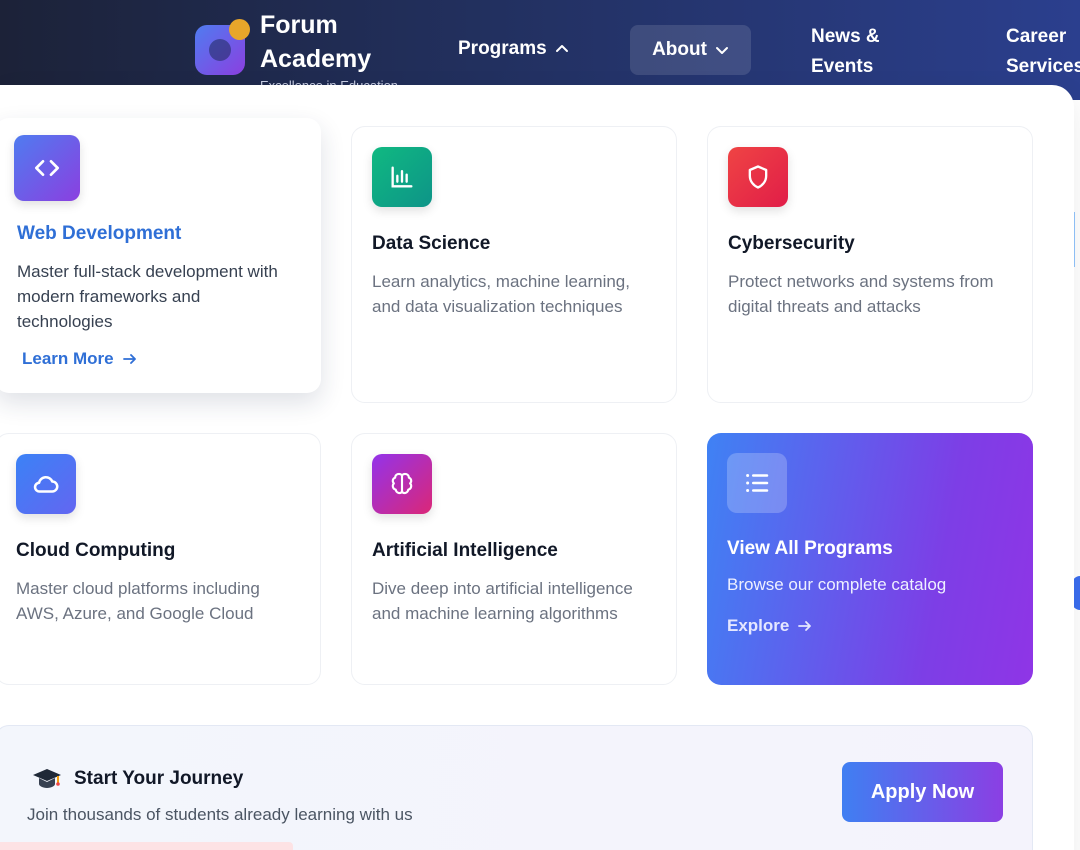 The width and height of the screenshot is (1080, 850). I want to click on nav-news-events: News & Events, so click(861, 52).